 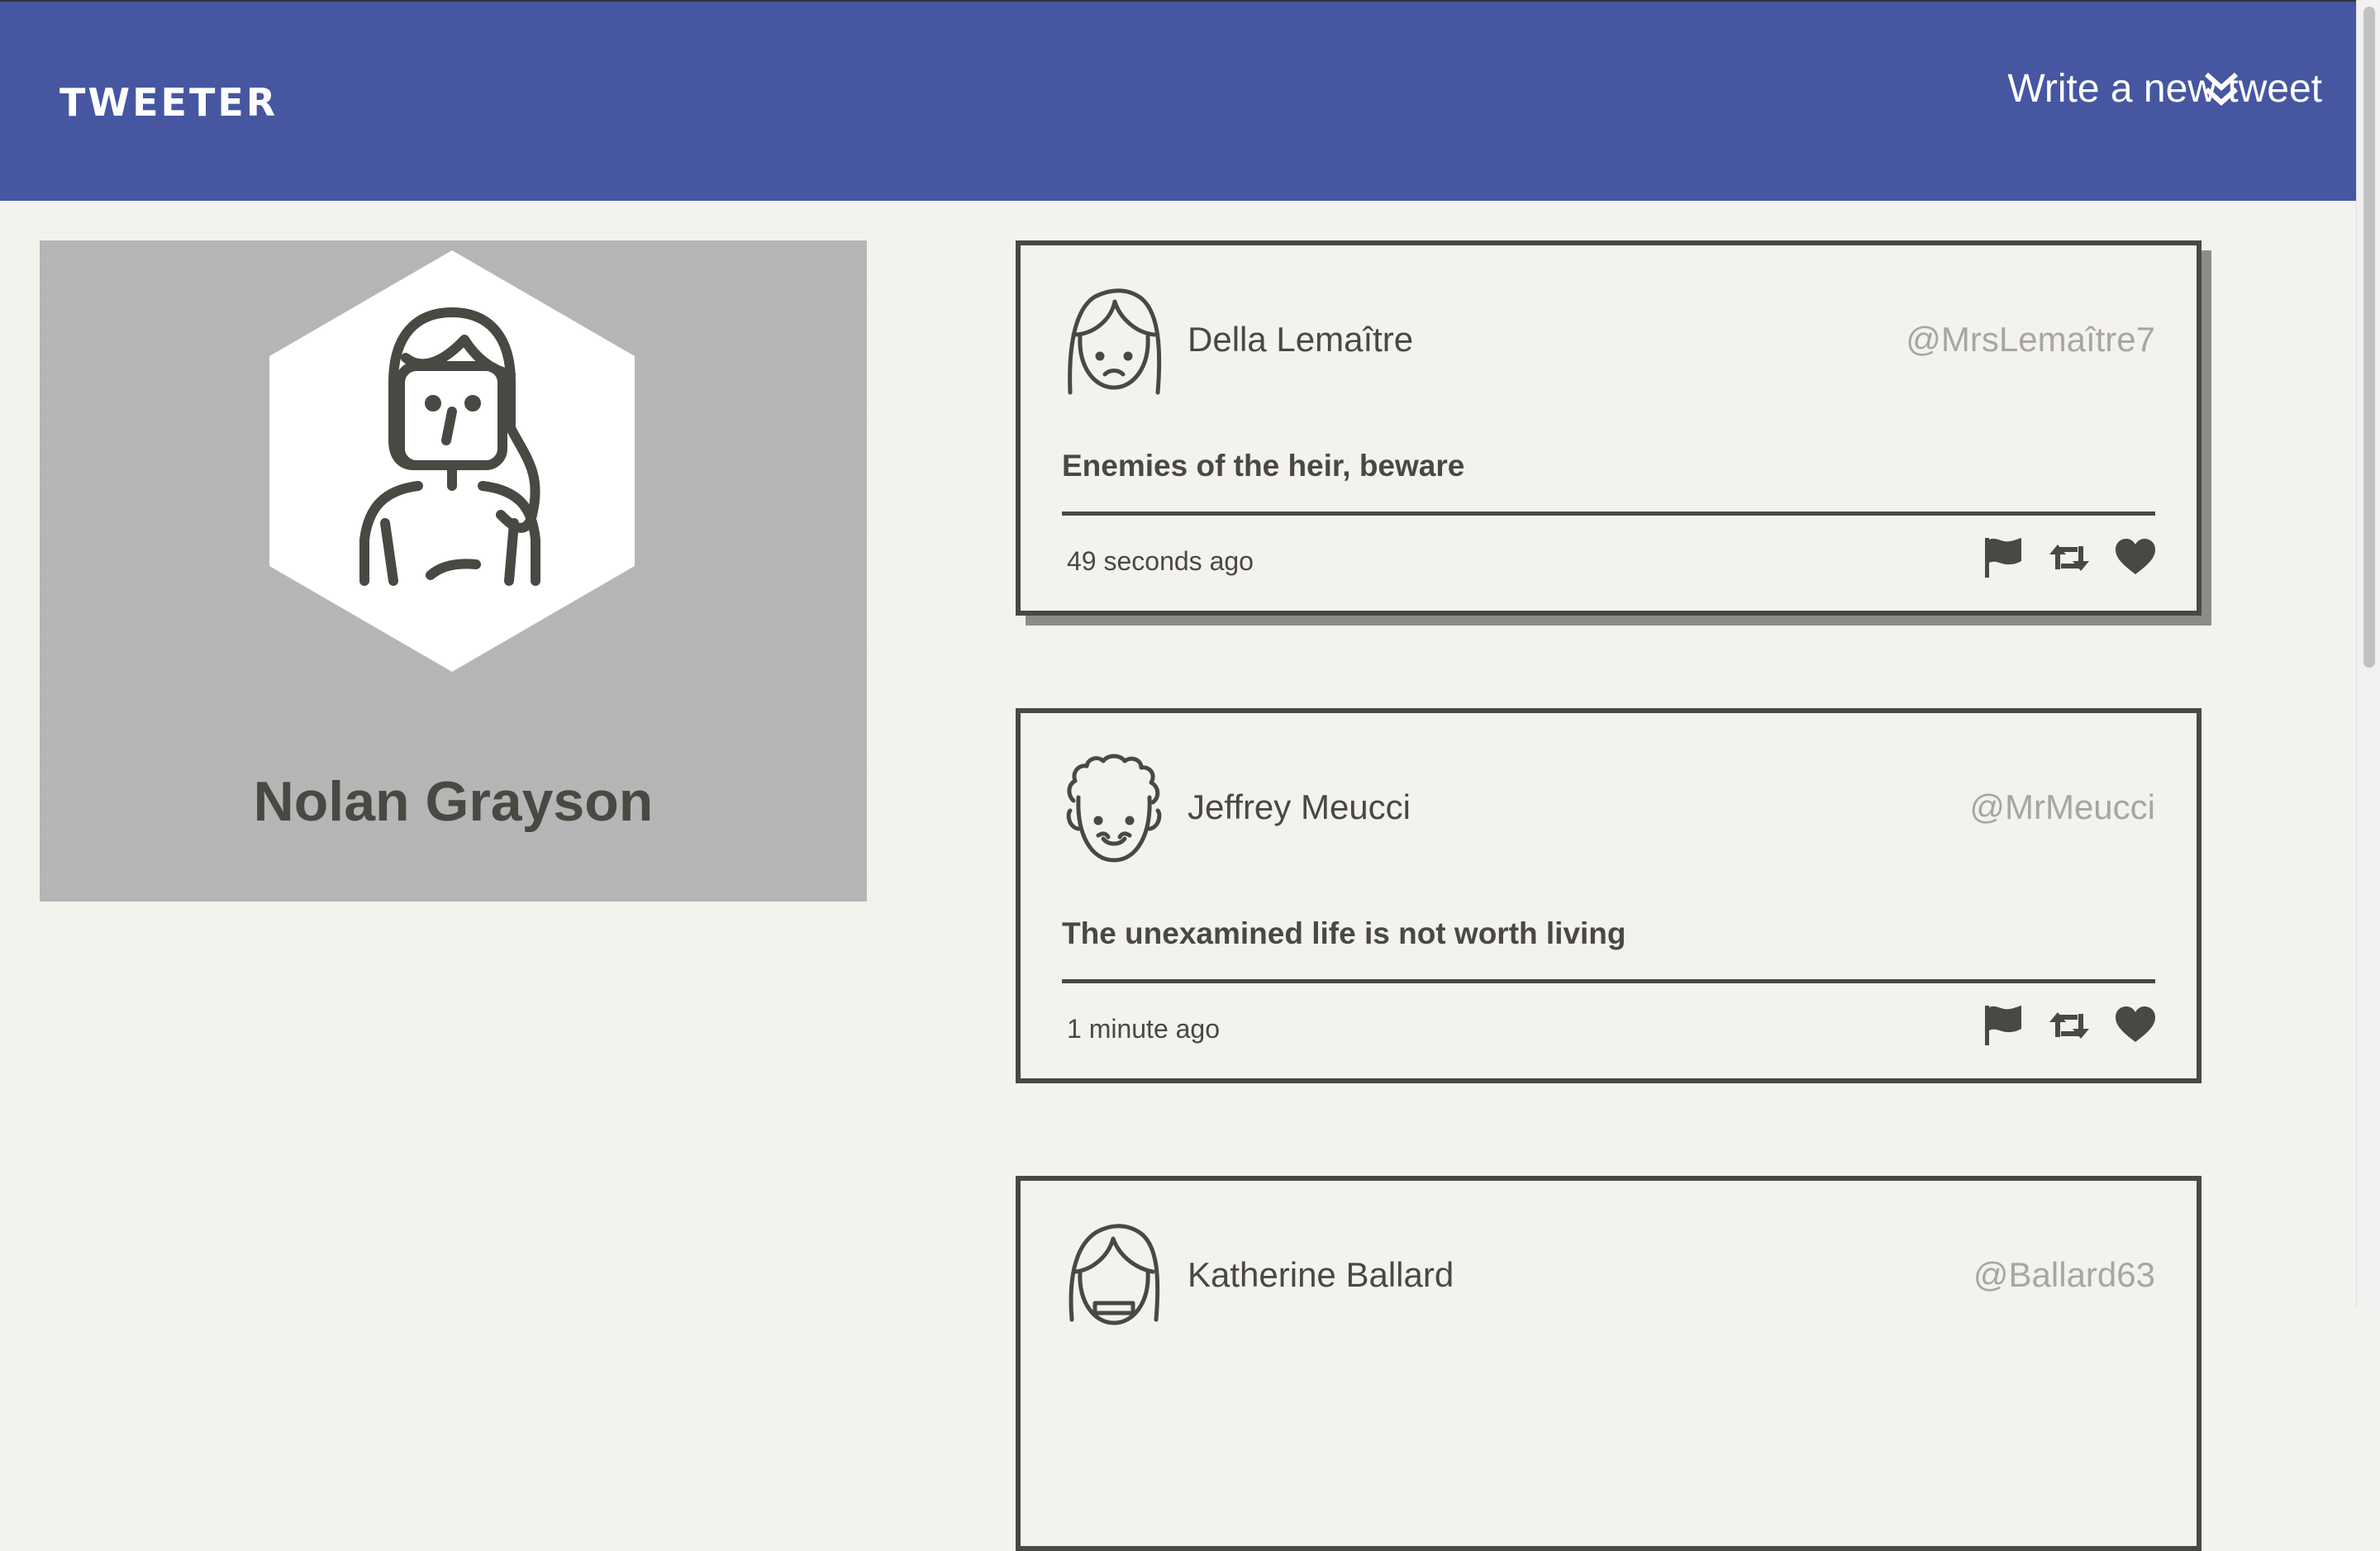 I want to click on tweet-text: The unexamined life is not worth living, so click(x=1344, y=933).